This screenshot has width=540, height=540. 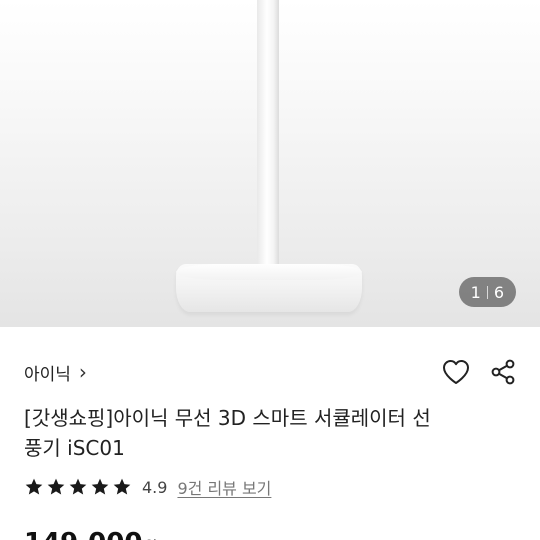 I want to click on product-actions, so click(x=479, y=372).